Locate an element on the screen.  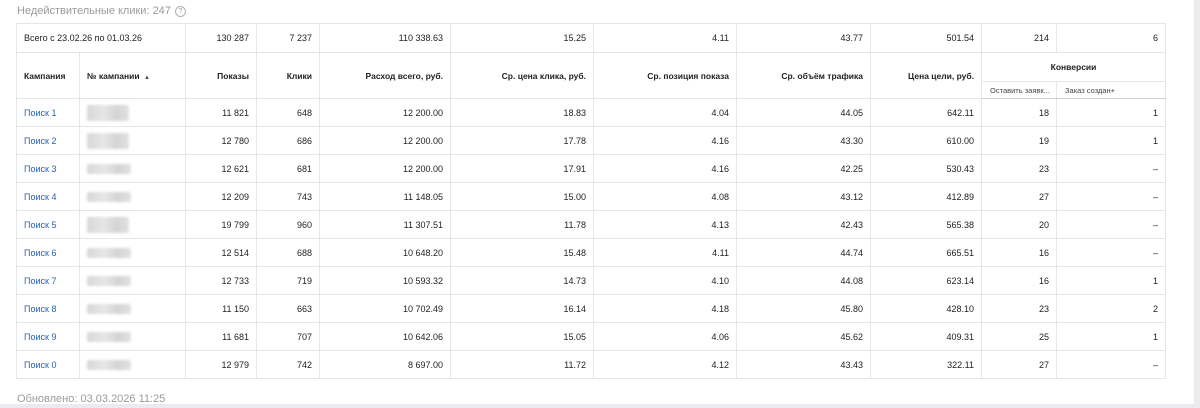
cell-goal-price: 623.14 is located at coordinates (926, 280).